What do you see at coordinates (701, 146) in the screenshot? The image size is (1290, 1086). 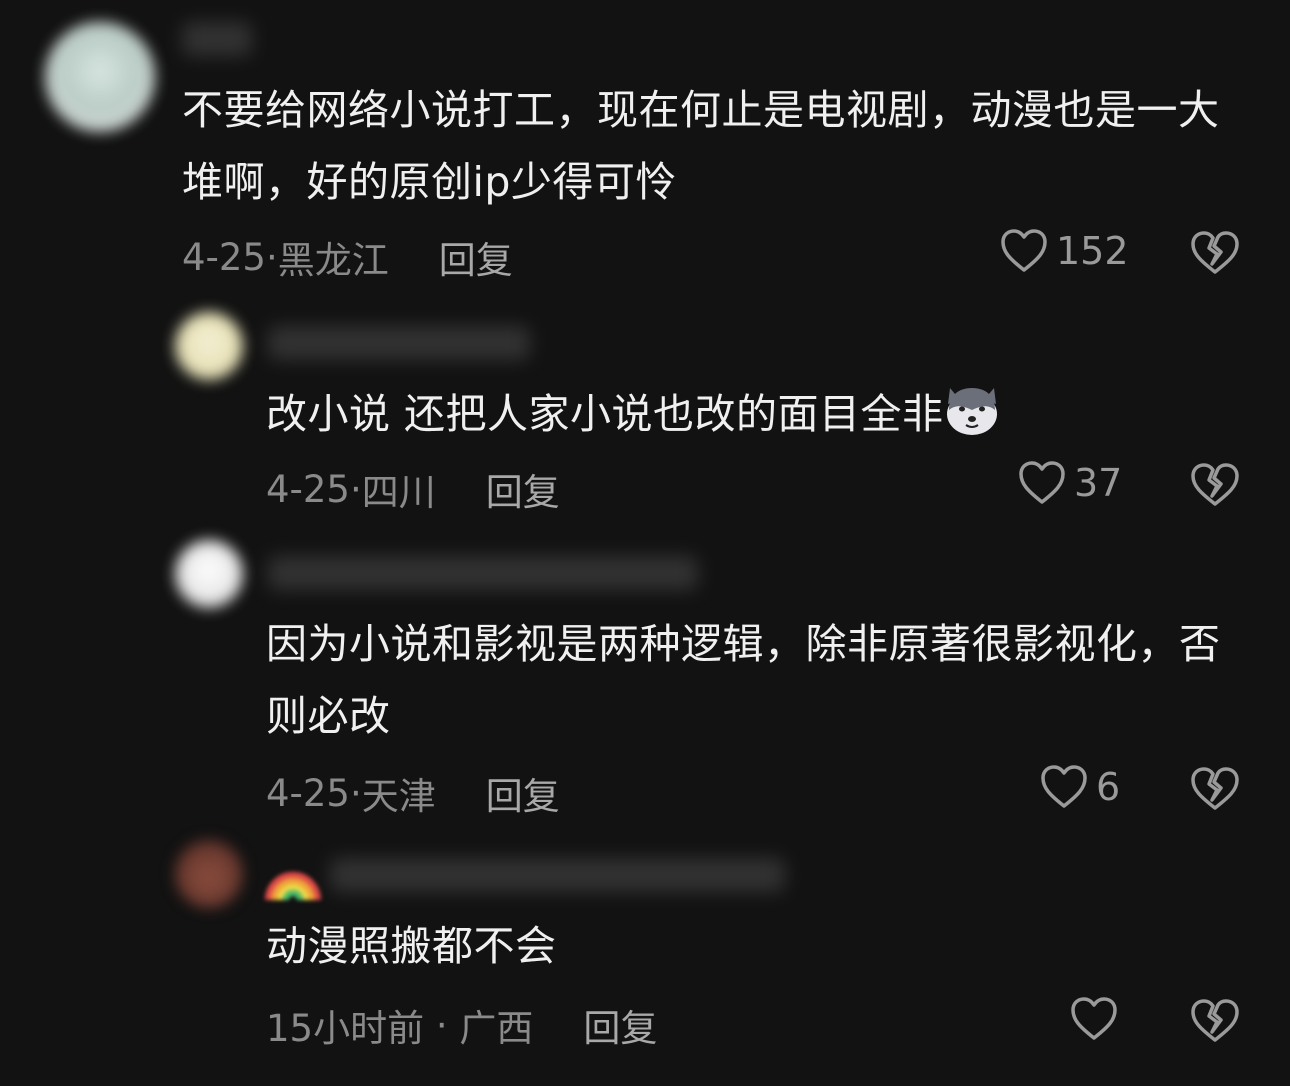 I see `comment-text: 不要给网络小说打工，现在何止是电视剧，动漫也是一大堆啊，好的原创ip少得可怜` at bounding box center [701, 146].